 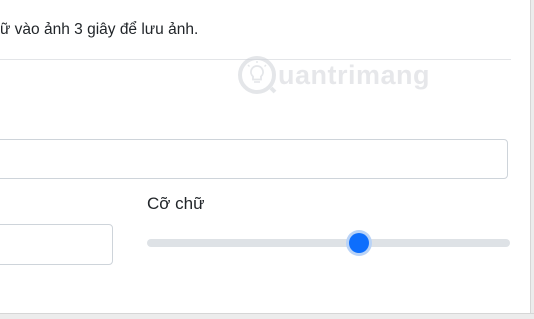 I want to click on slider-thumb, so click(x=359, y=243).